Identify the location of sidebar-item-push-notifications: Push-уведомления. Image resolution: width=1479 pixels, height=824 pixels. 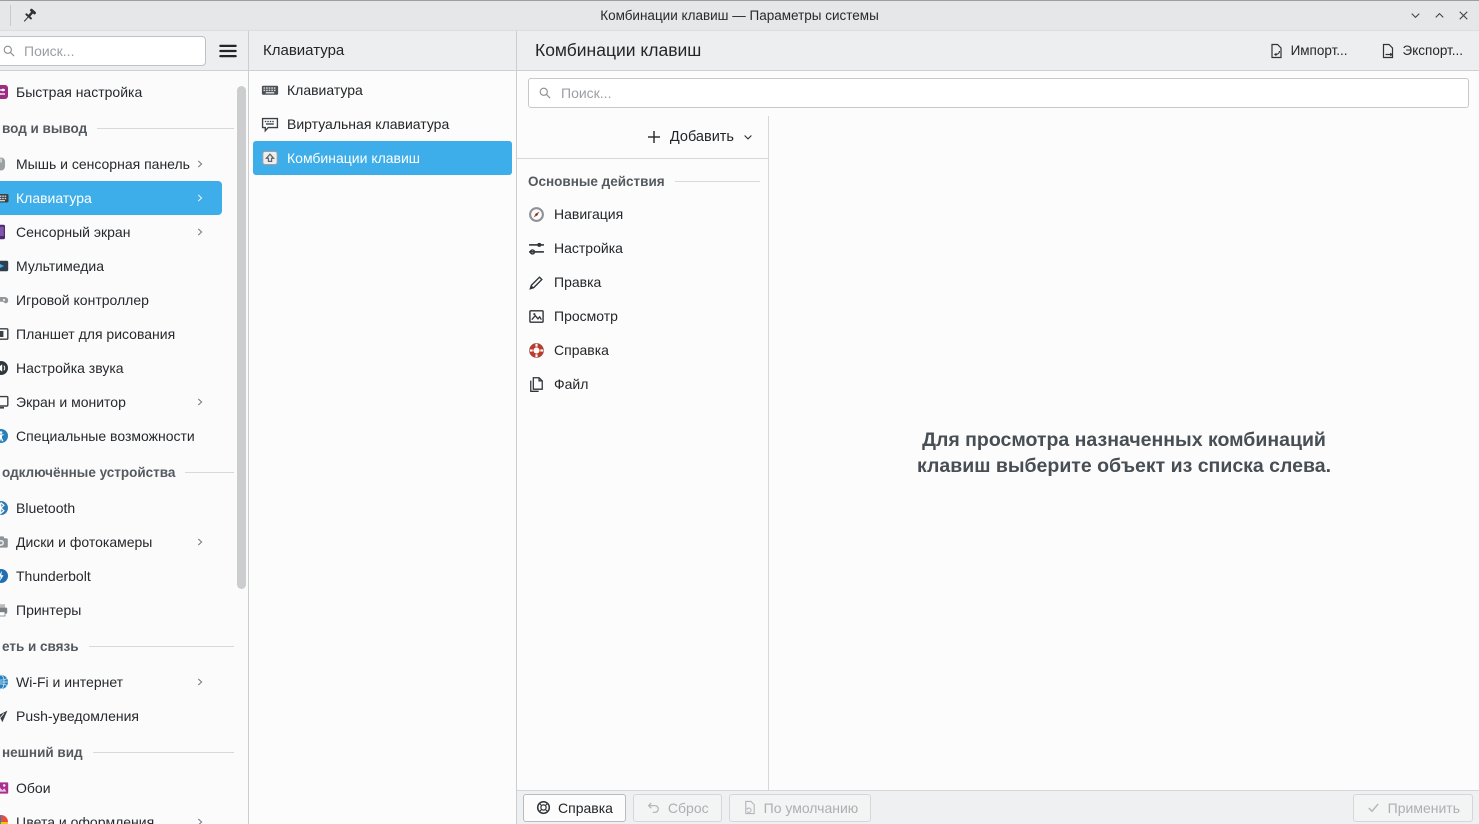
(111, 716).